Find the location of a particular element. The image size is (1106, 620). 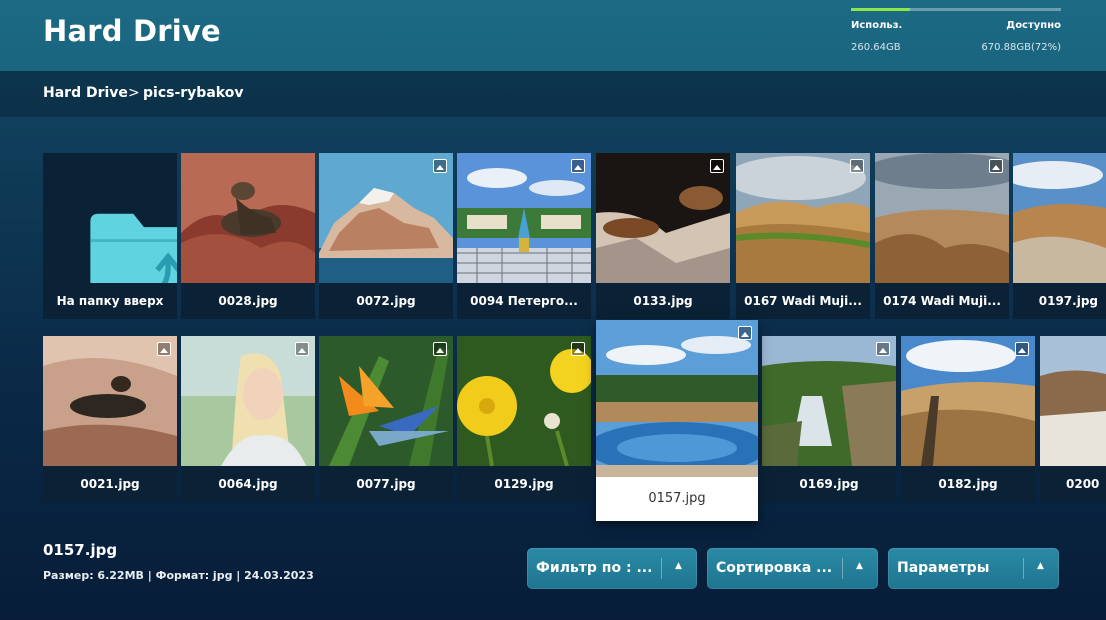

image-tile: 0200 is located at coordinates (1073, 419).